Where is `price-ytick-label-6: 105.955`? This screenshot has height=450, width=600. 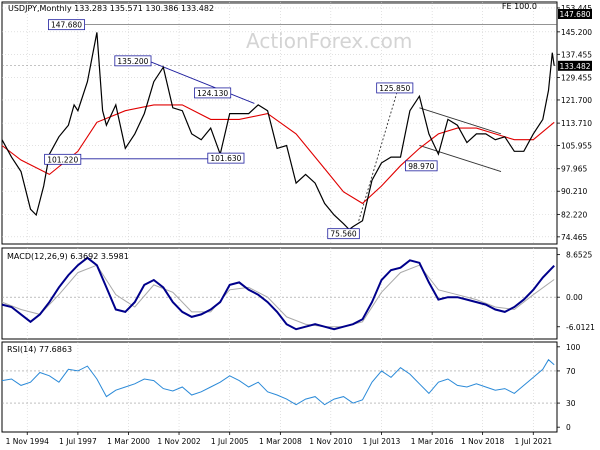 price-ytick-label-6: 105.955 is located at coordinates (576, 146).